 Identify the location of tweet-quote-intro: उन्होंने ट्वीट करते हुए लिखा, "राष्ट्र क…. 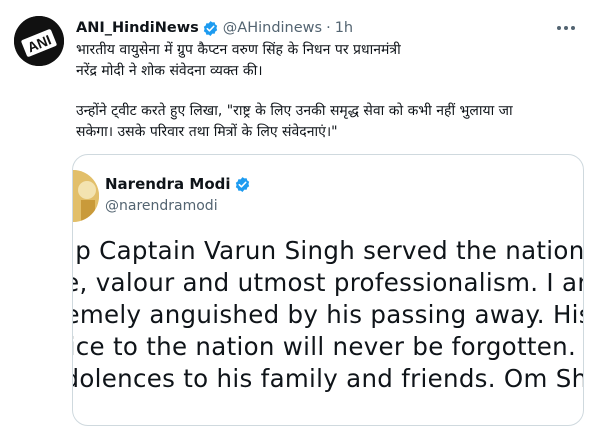
(326, 122).